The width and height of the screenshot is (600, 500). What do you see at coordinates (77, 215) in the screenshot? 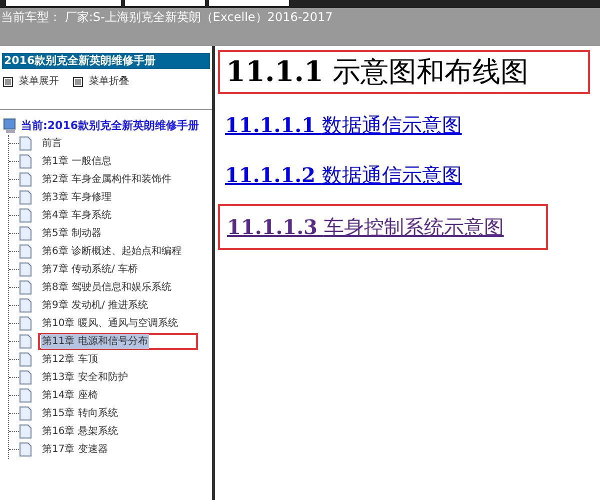
I see `tree-item: 第4章 车身系统` at bounding box center [77, 215].